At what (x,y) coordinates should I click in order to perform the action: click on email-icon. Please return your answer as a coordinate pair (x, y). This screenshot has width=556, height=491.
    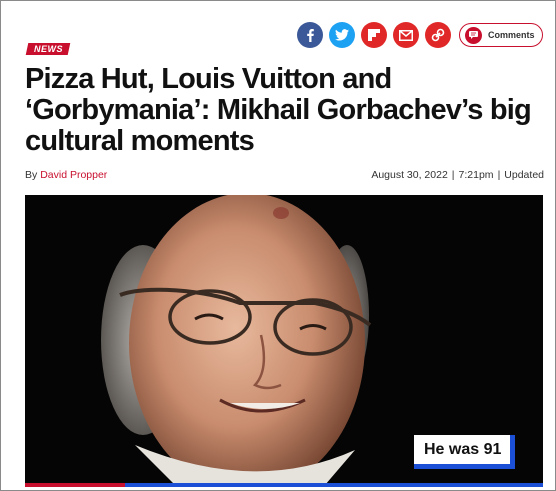
    Looking at the image, I should click on (406, 35).